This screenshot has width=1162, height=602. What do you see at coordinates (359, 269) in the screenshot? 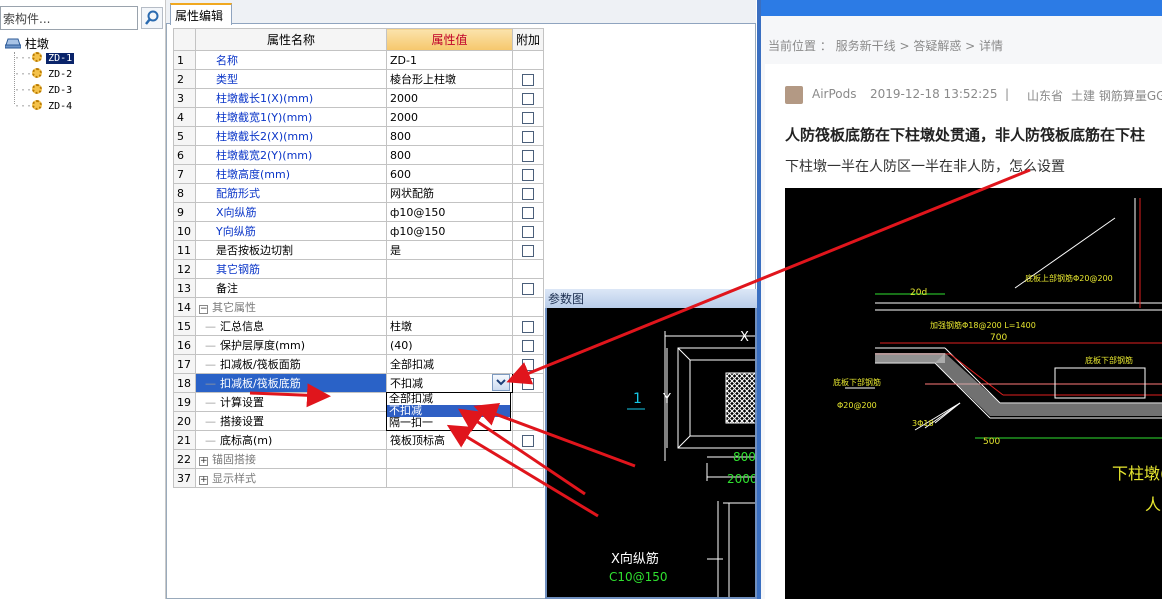
I see `property-row: 12 其它钢筋` at bounding box center [359, 269].